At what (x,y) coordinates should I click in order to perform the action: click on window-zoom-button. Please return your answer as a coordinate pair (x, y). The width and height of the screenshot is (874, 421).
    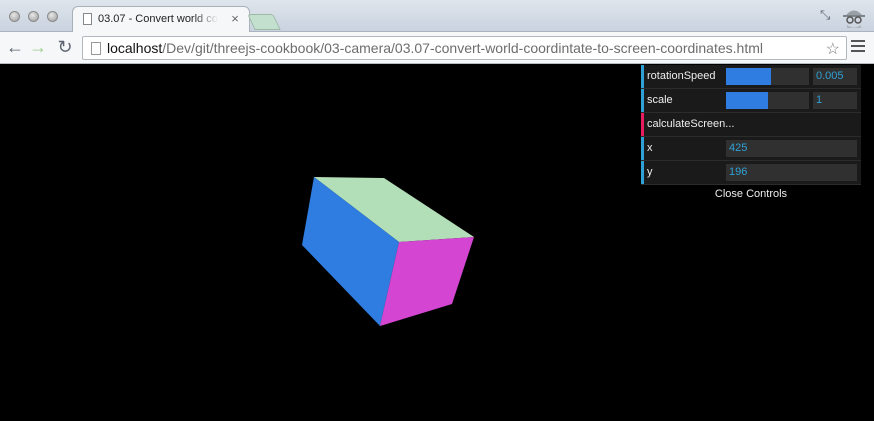
    Looking at the image, I should click on (52, 16).